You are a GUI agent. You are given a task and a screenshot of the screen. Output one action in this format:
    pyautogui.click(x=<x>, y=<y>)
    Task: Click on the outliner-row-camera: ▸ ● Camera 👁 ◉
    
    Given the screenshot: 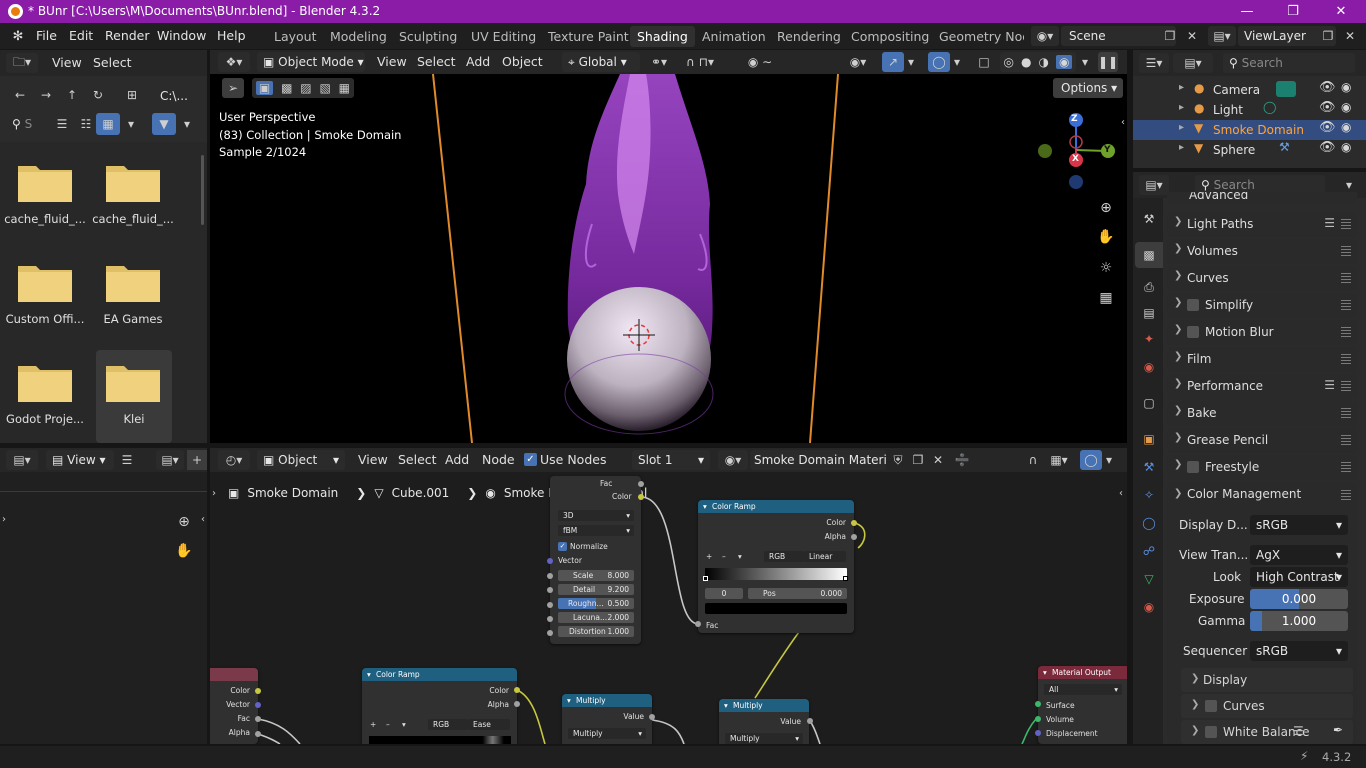 What is the action you would take?
    pyautogui.click(x=1249, y=90)
    